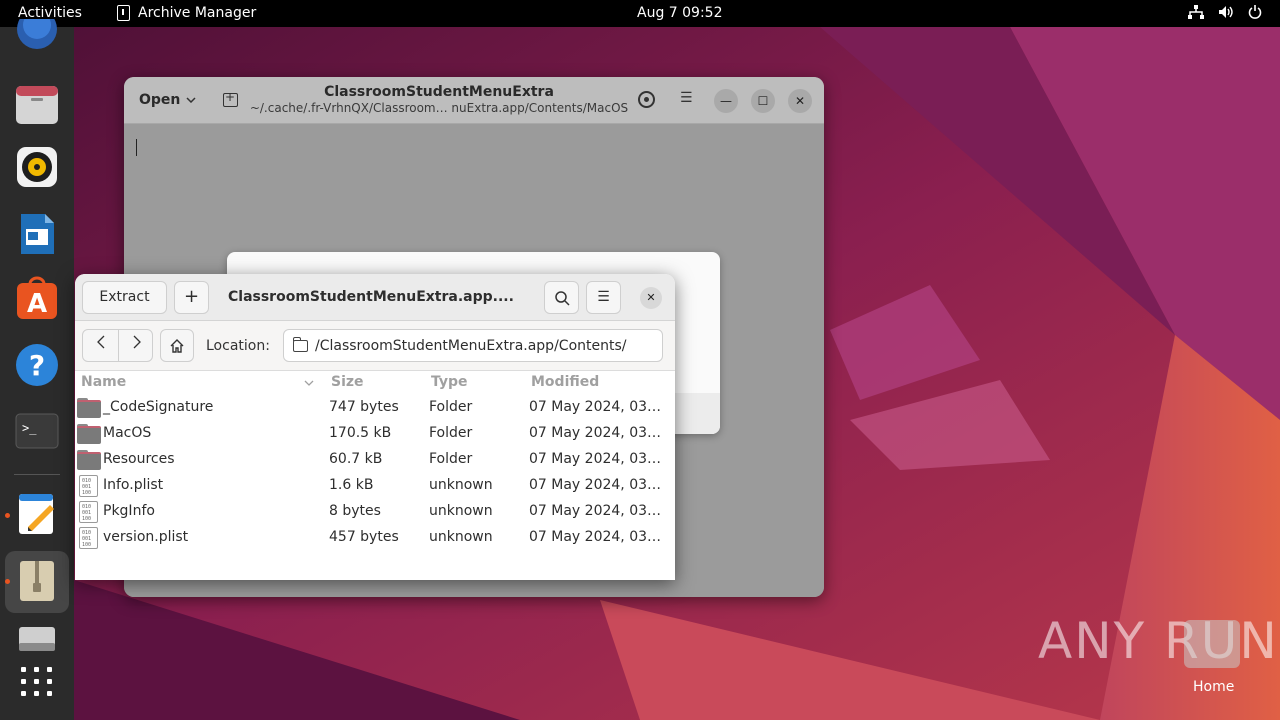 The width and height of the screenshot is (1280, 720). Describe the element at coordinates (37, 474) in the screenshot. I see `dock-separator` at that location.